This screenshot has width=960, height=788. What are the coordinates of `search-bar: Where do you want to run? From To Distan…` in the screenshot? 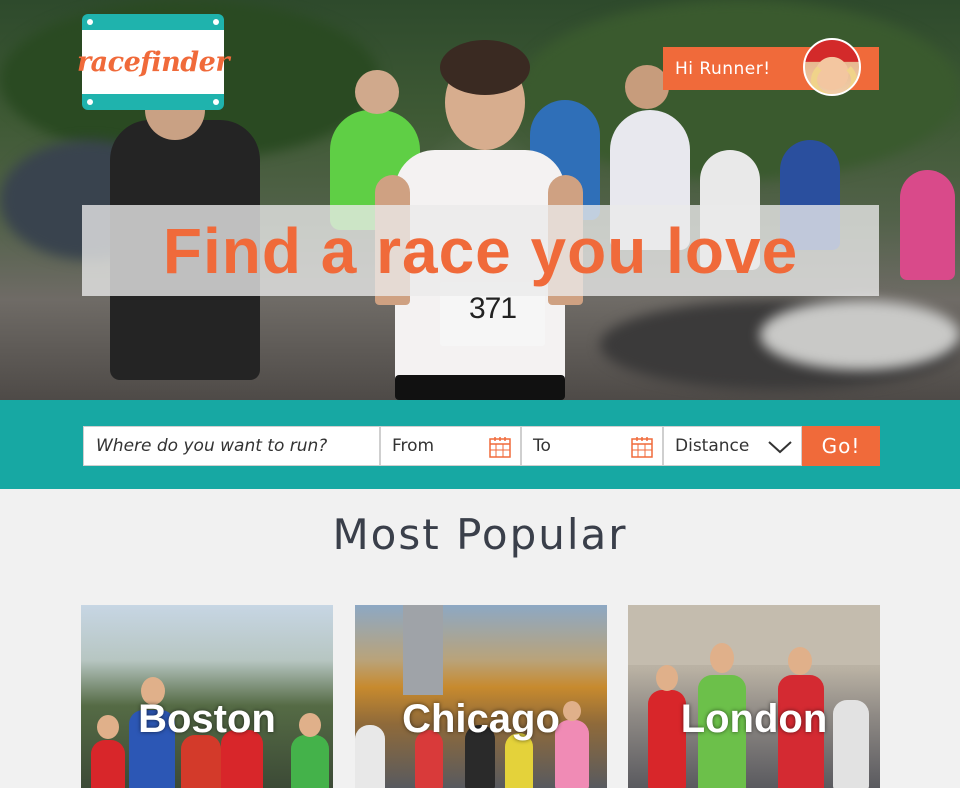 It's located at (480, 444).